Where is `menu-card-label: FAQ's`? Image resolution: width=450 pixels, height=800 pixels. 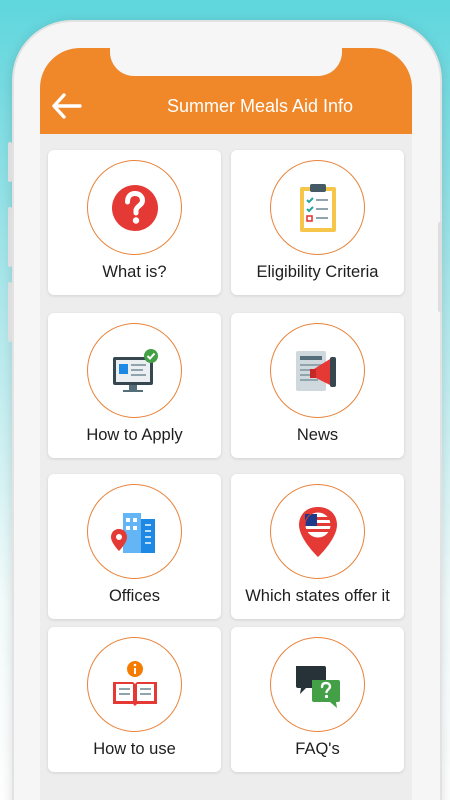
menu-card-label: FAQ's is located at coordinates (317, 749).